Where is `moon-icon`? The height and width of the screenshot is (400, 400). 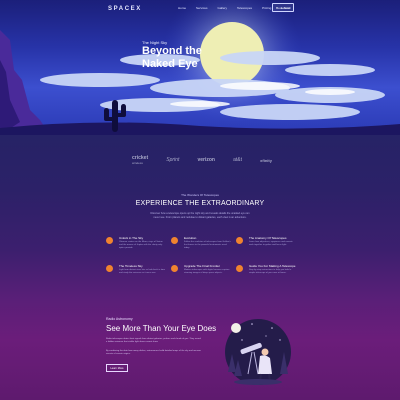 moon-icon is located at coordinates (236, 328).